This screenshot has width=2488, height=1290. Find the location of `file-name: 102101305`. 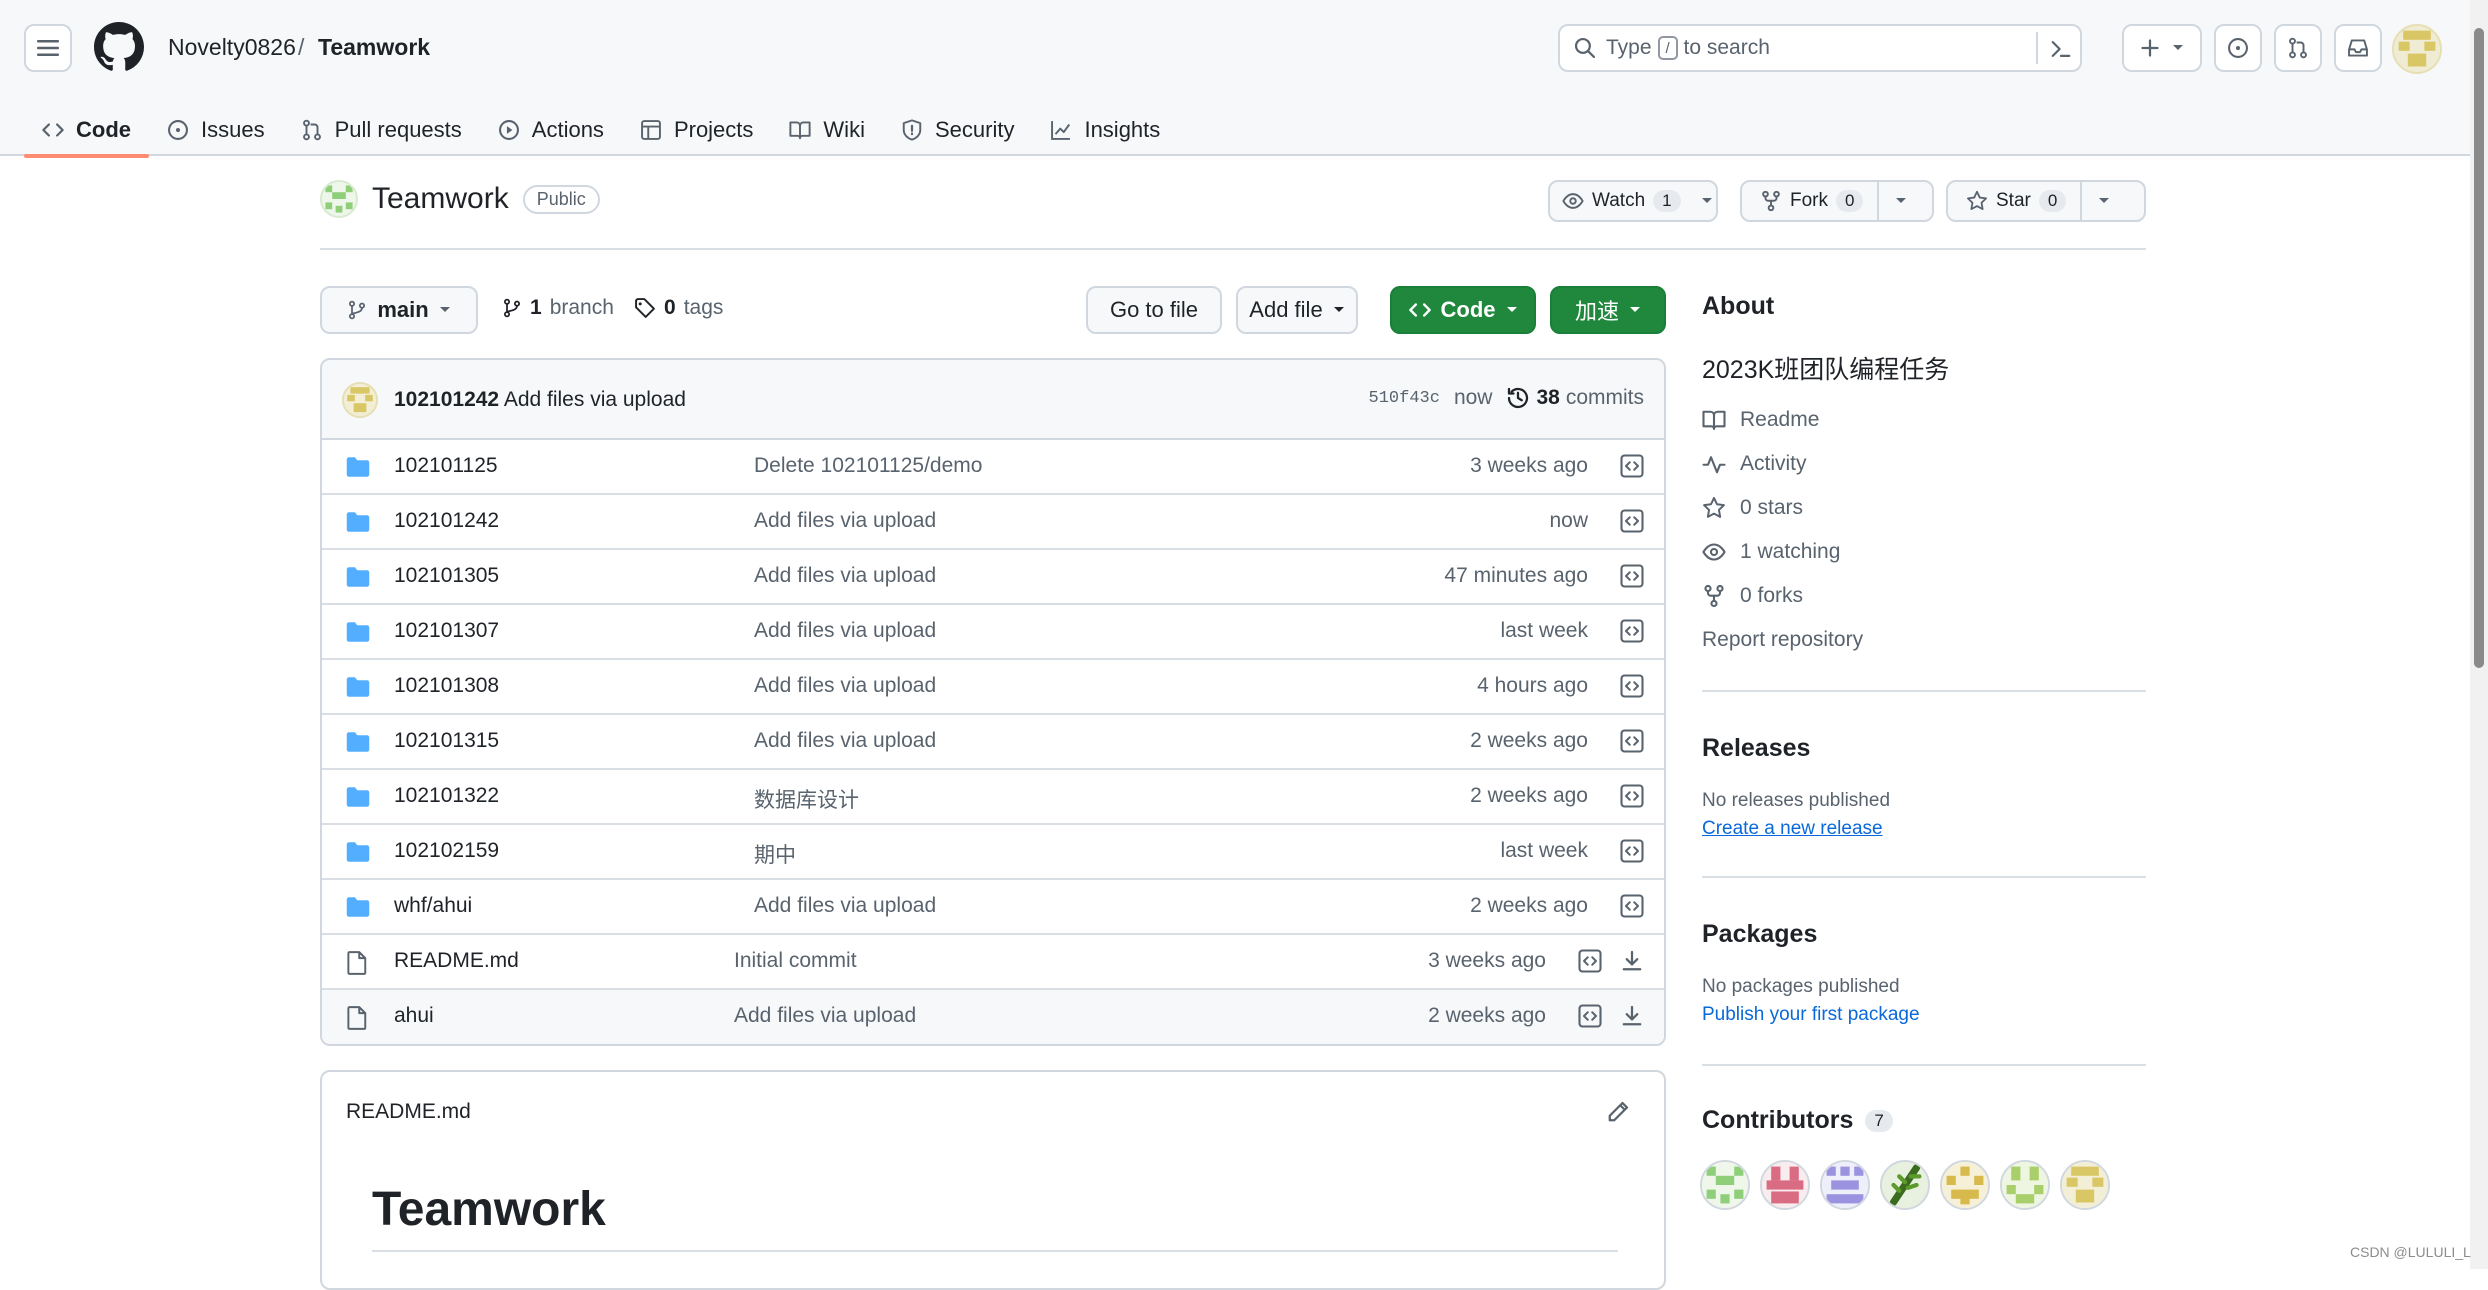

file-name: 102101305 is located at coordinates (446, 576).